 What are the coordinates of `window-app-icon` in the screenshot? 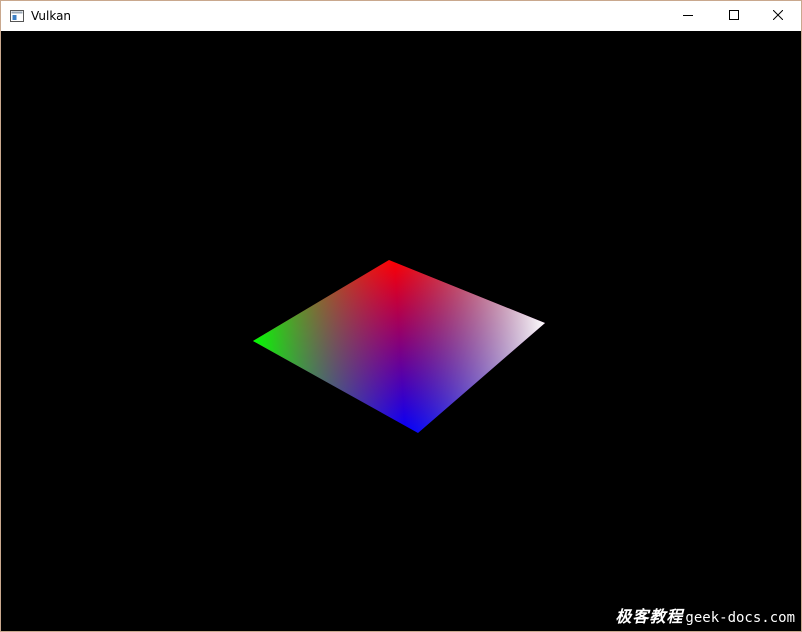 It's located at (17, 15).